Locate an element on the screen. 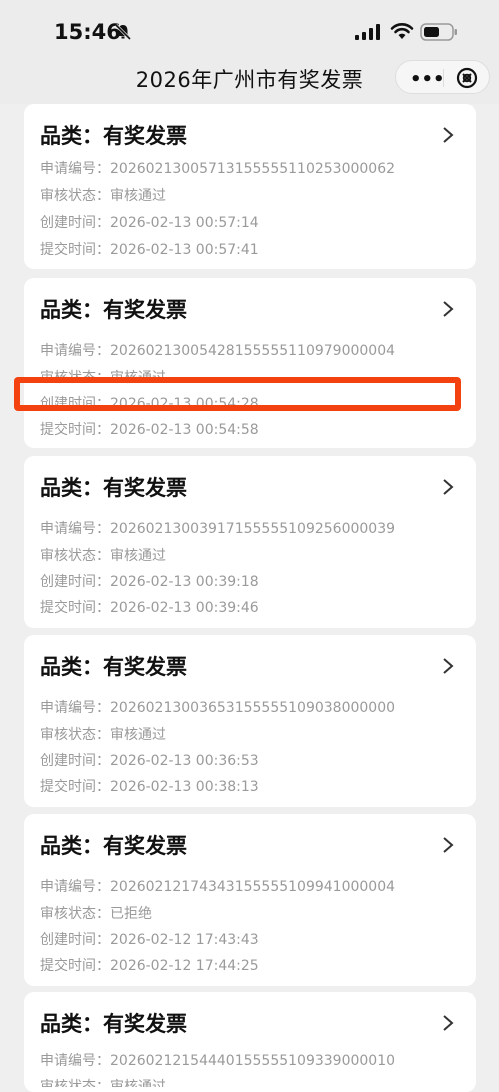  submitted-time-row: 提交时间：2026-02-13 00:54:58 is located at coordinates (149, 430).